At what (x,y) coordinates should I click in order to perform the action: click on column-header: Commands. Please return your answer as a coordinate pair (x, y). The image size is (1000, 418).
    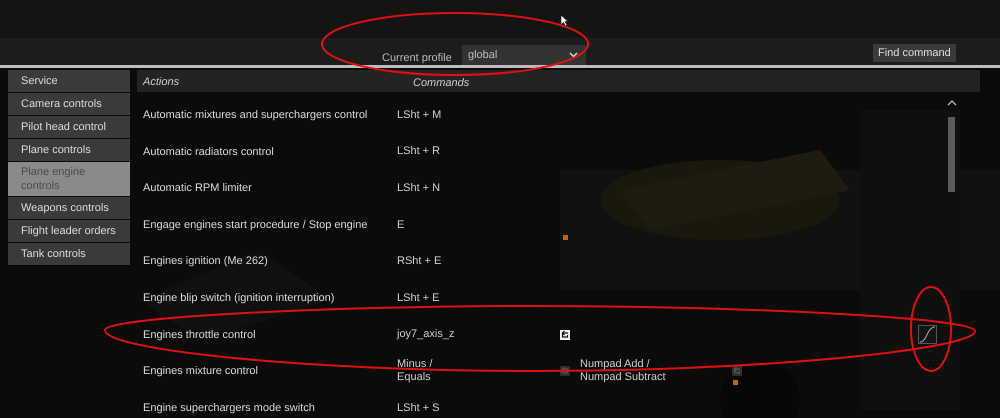
    Looking at the image, I should click on (441, 83).